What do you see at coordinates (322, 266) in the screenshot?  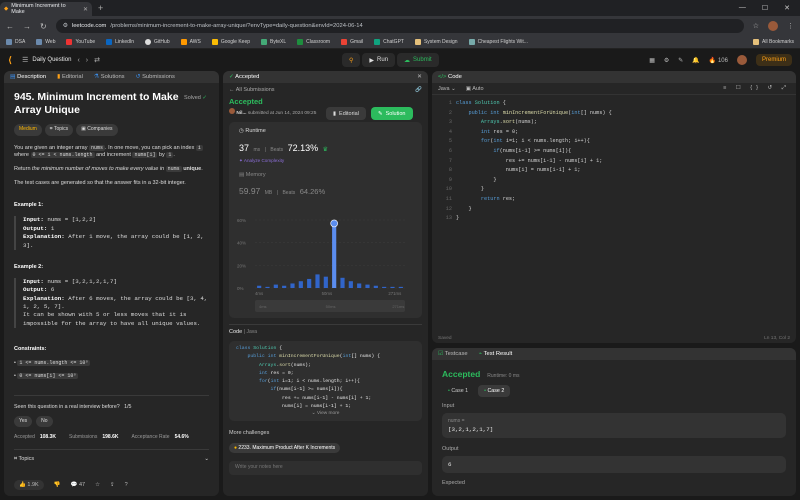 I see `runtime-distribution-chart: 60% 40% 20% 0% 4ms 50ms 271ms 4ms 50ms 271ms` at bounding box center [322, 266].